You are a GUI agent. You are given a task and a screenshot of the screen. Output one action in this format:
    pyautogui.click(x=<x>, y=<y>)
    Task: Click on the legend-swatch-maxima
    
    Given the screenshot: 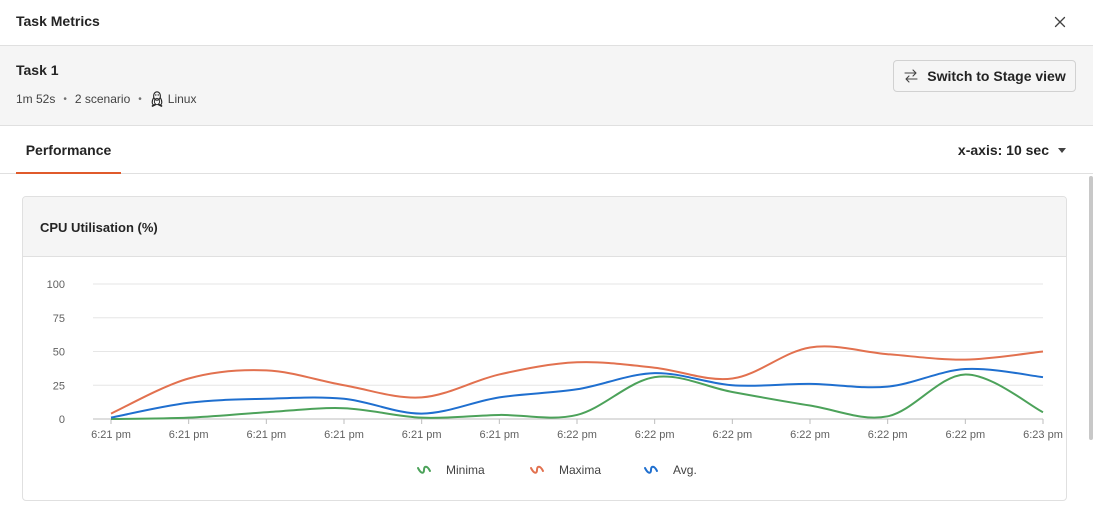 What is the action you would take?
    pyautogui.click(x=537, y=469)
    